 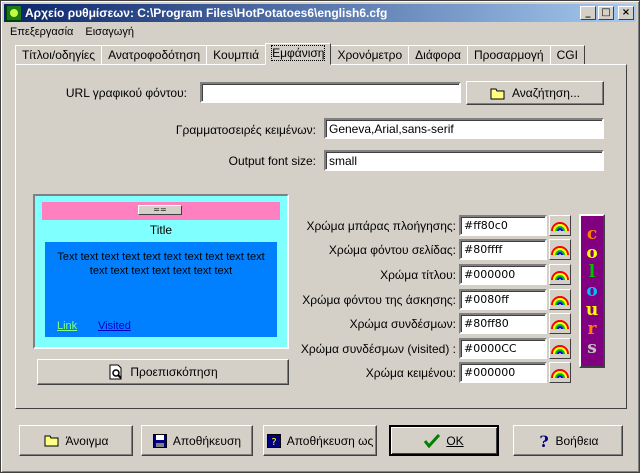 I want to click on text-color-label: Χρώμα κειμένου:, so click(x=410, y=373).